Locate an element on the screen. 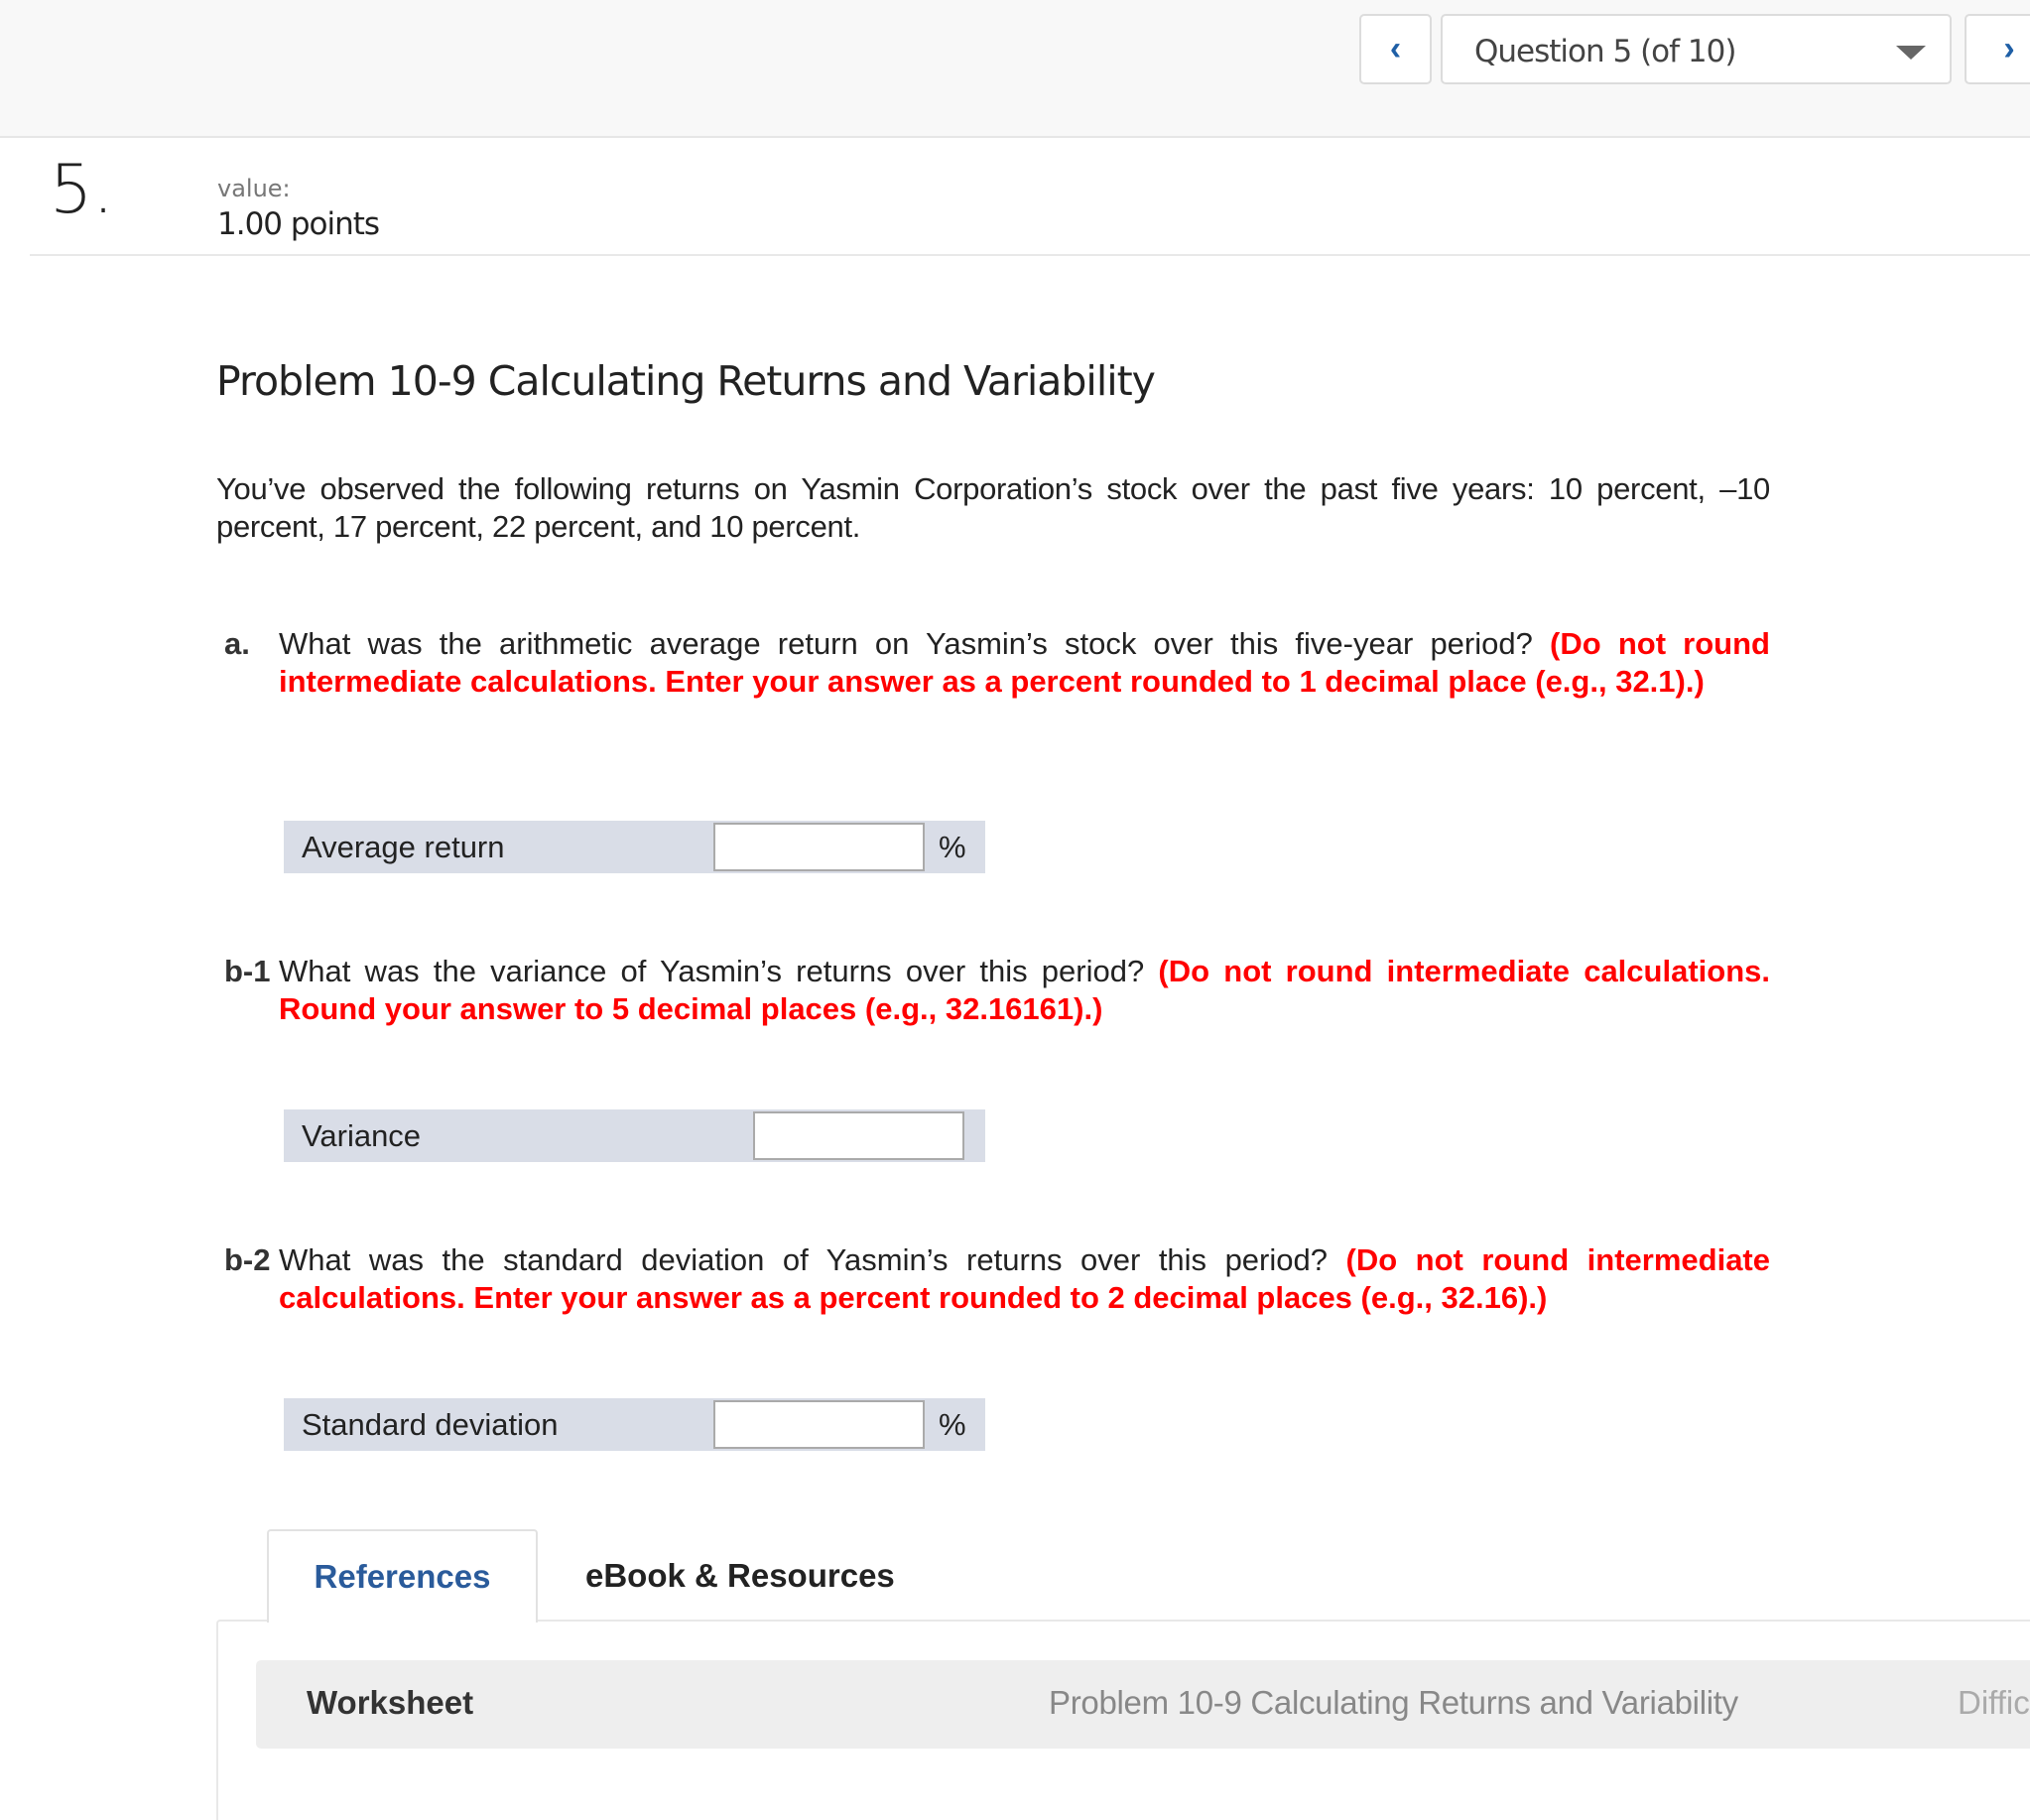 The width and height of the screenshot is (2030, 1820). next-question-button: › is located at coordinates (1998, 49).